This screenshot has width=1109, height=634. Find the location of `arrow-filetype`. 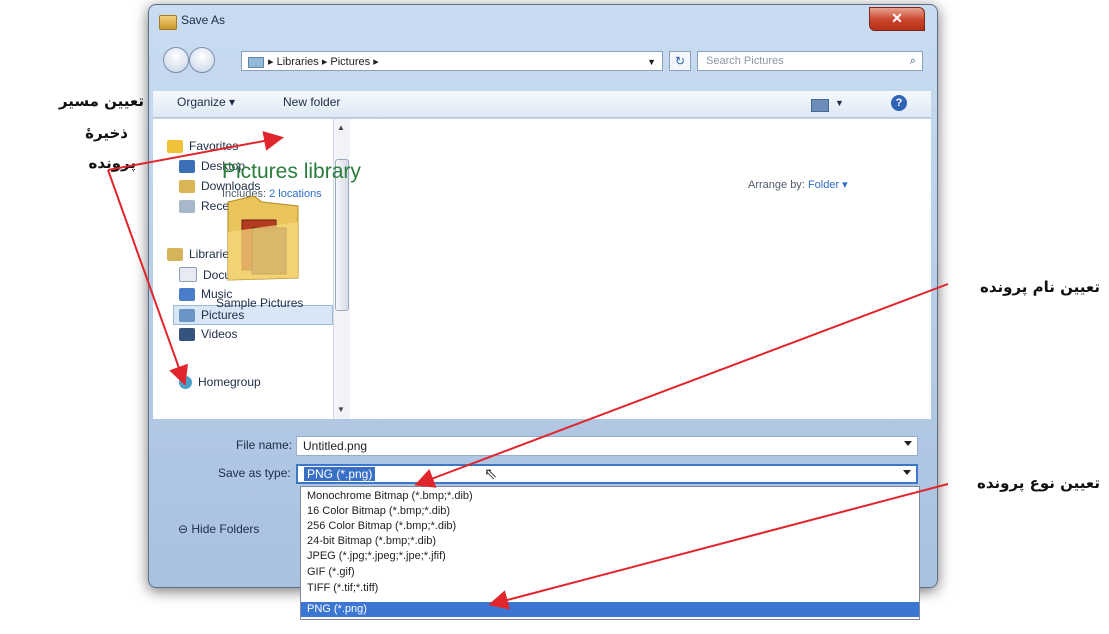

arrow-filetype is located at coordinates (718, 546).